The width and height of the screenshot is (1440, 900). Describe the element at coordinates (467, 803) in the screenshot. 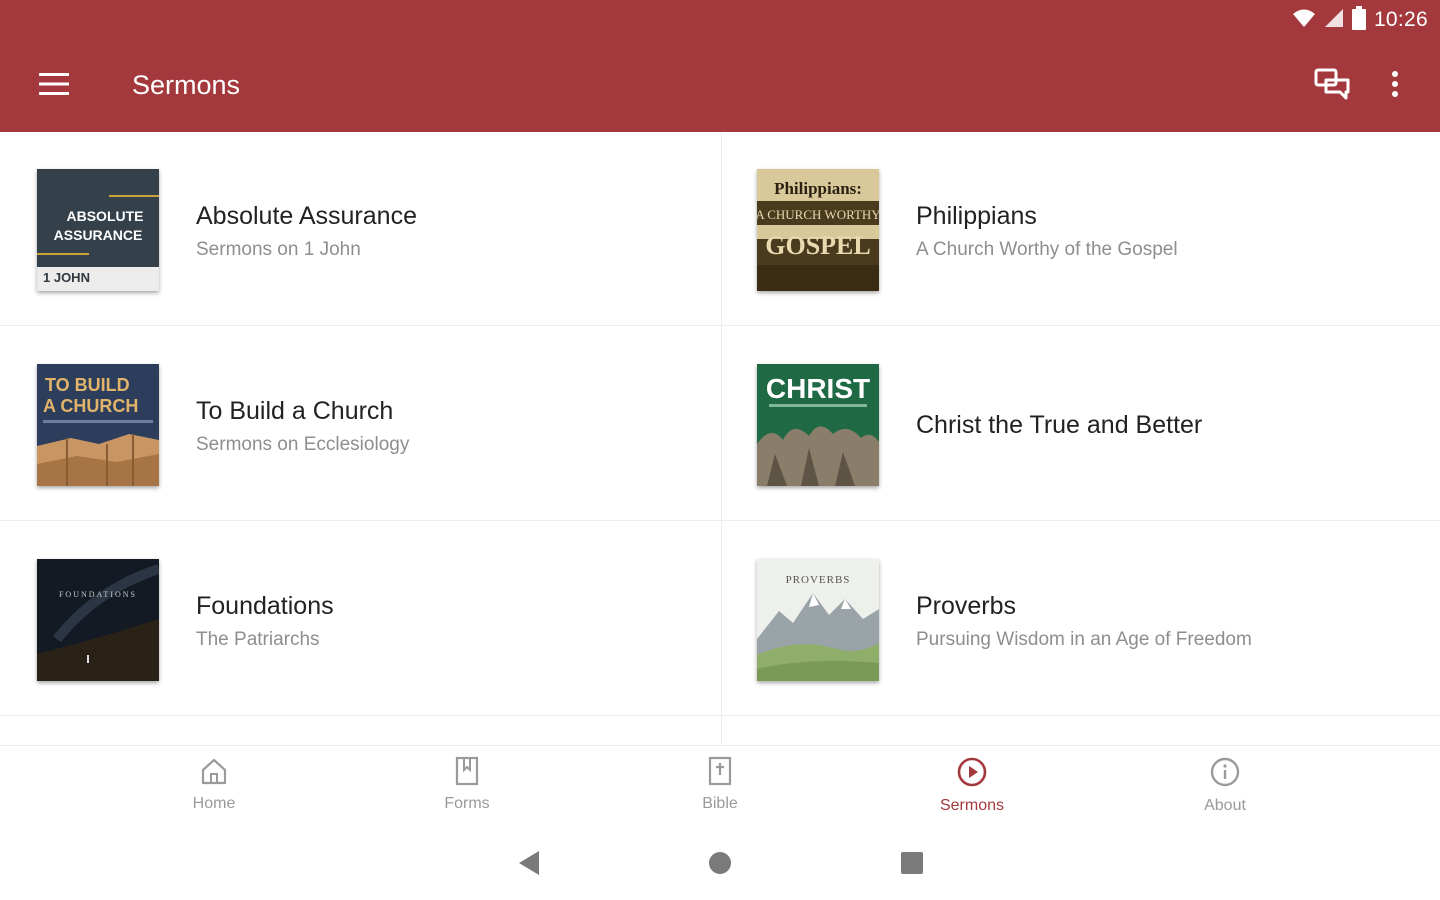

I see `nav-label: Forms` at that location.